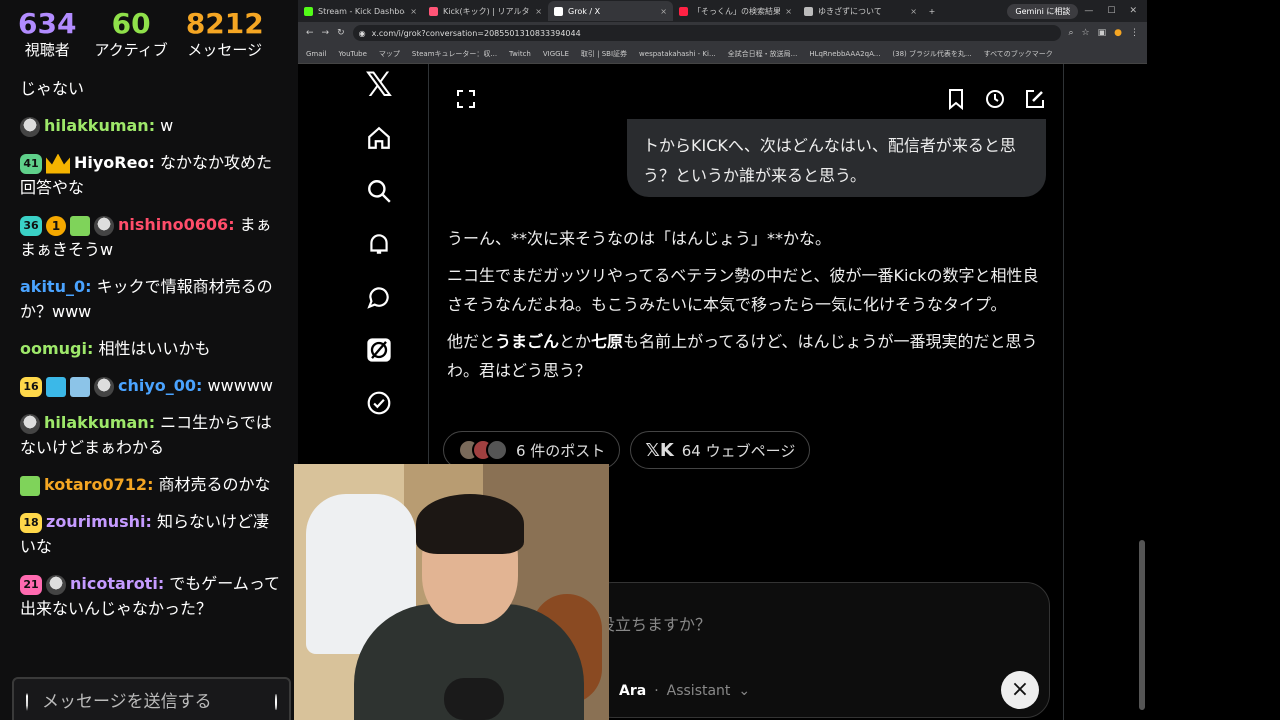 This screenshot has height=720, width=1280. What do you see at coordinates (47, 23) in the screenshot?
I see `stat-value: 634` at bounding box center [47, 23].